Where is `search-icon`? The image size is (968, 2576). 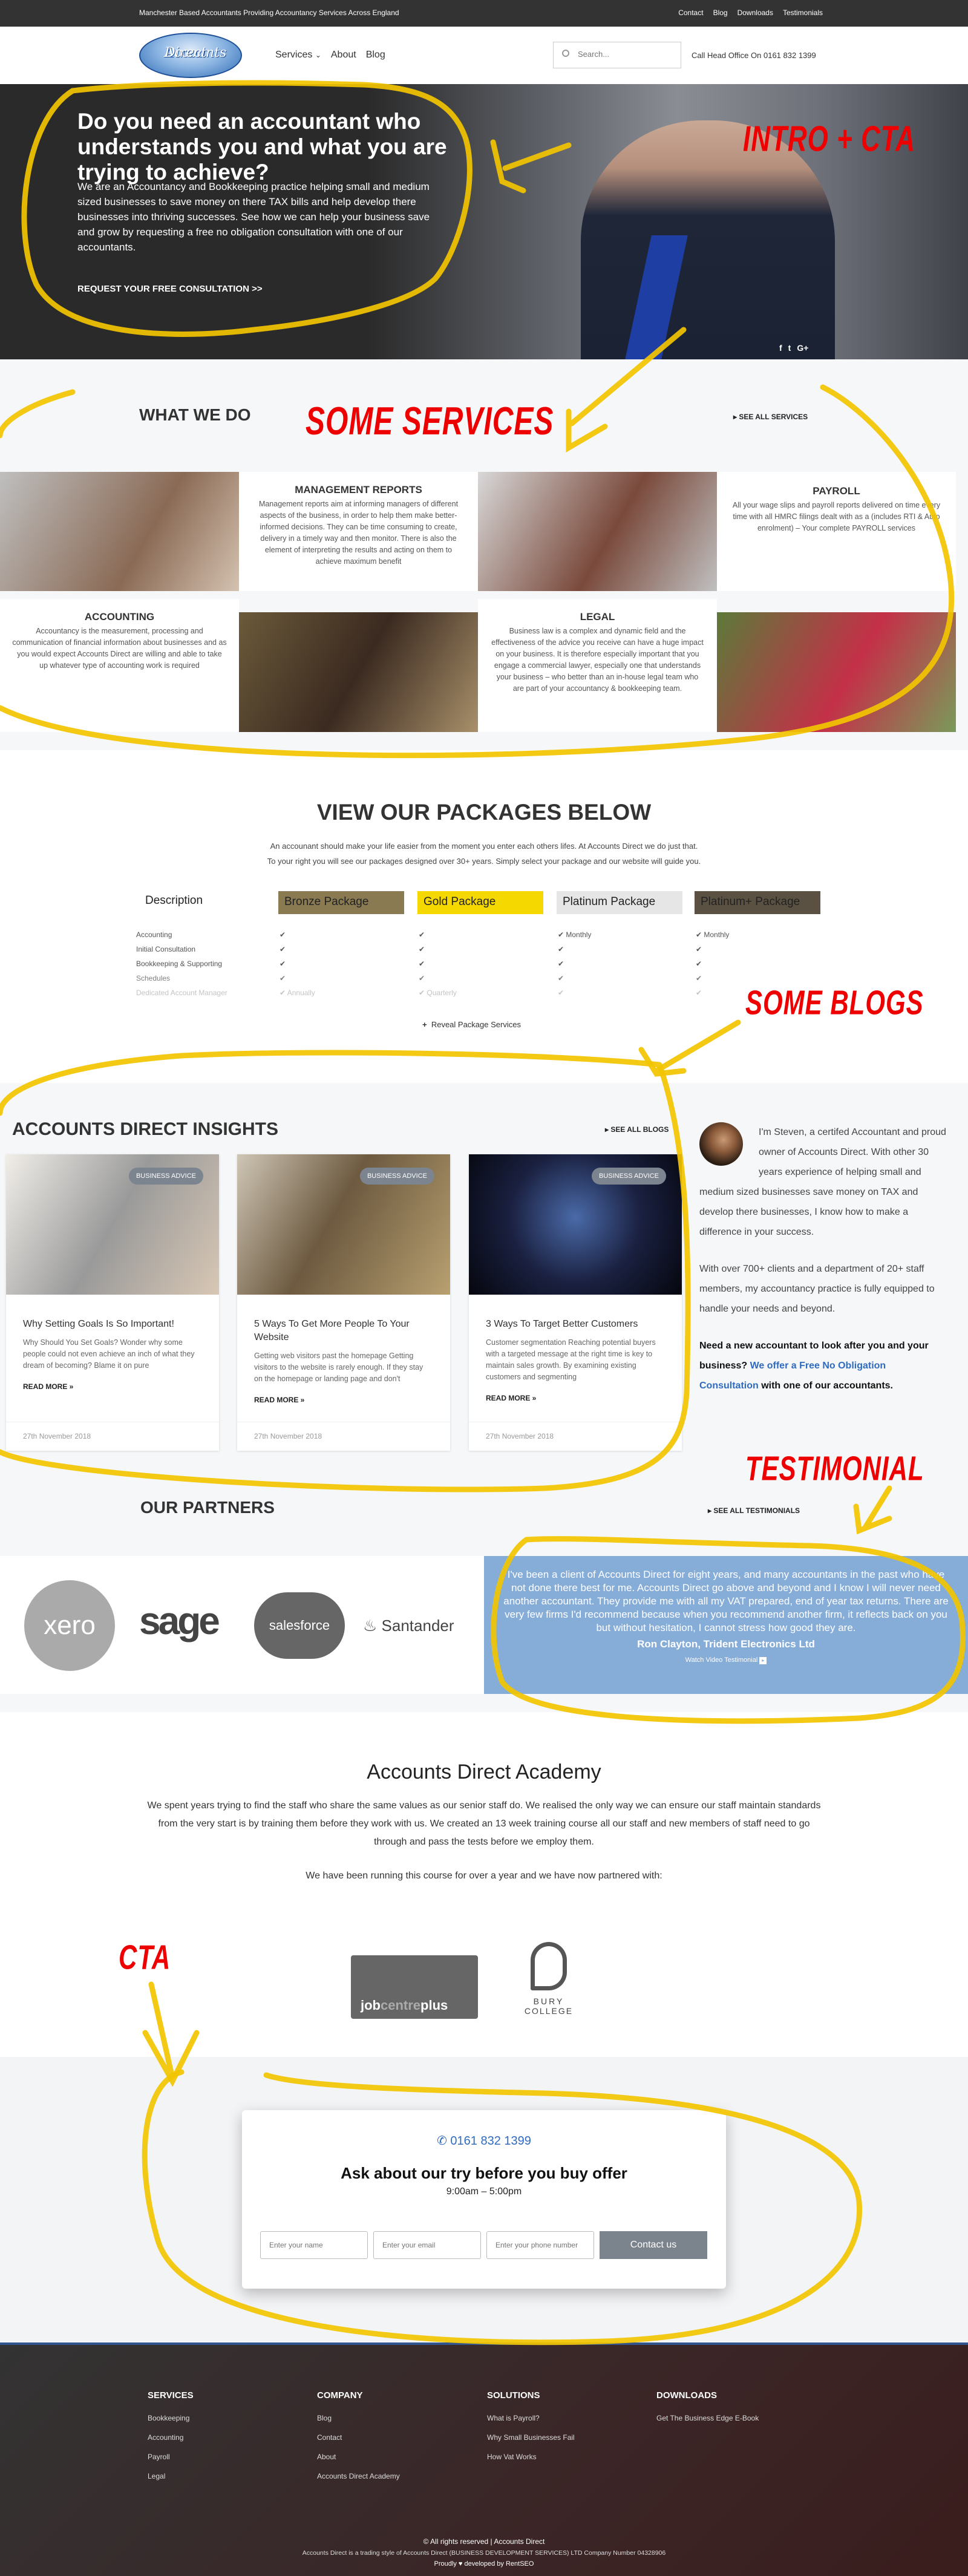 search-icon is located at coordinates (565, 53).